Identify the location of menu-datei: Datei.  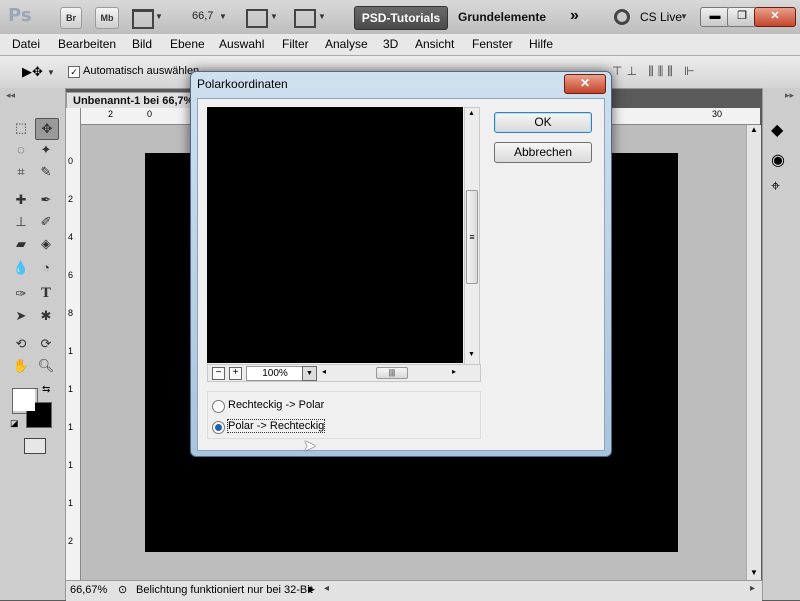
(26, 44).